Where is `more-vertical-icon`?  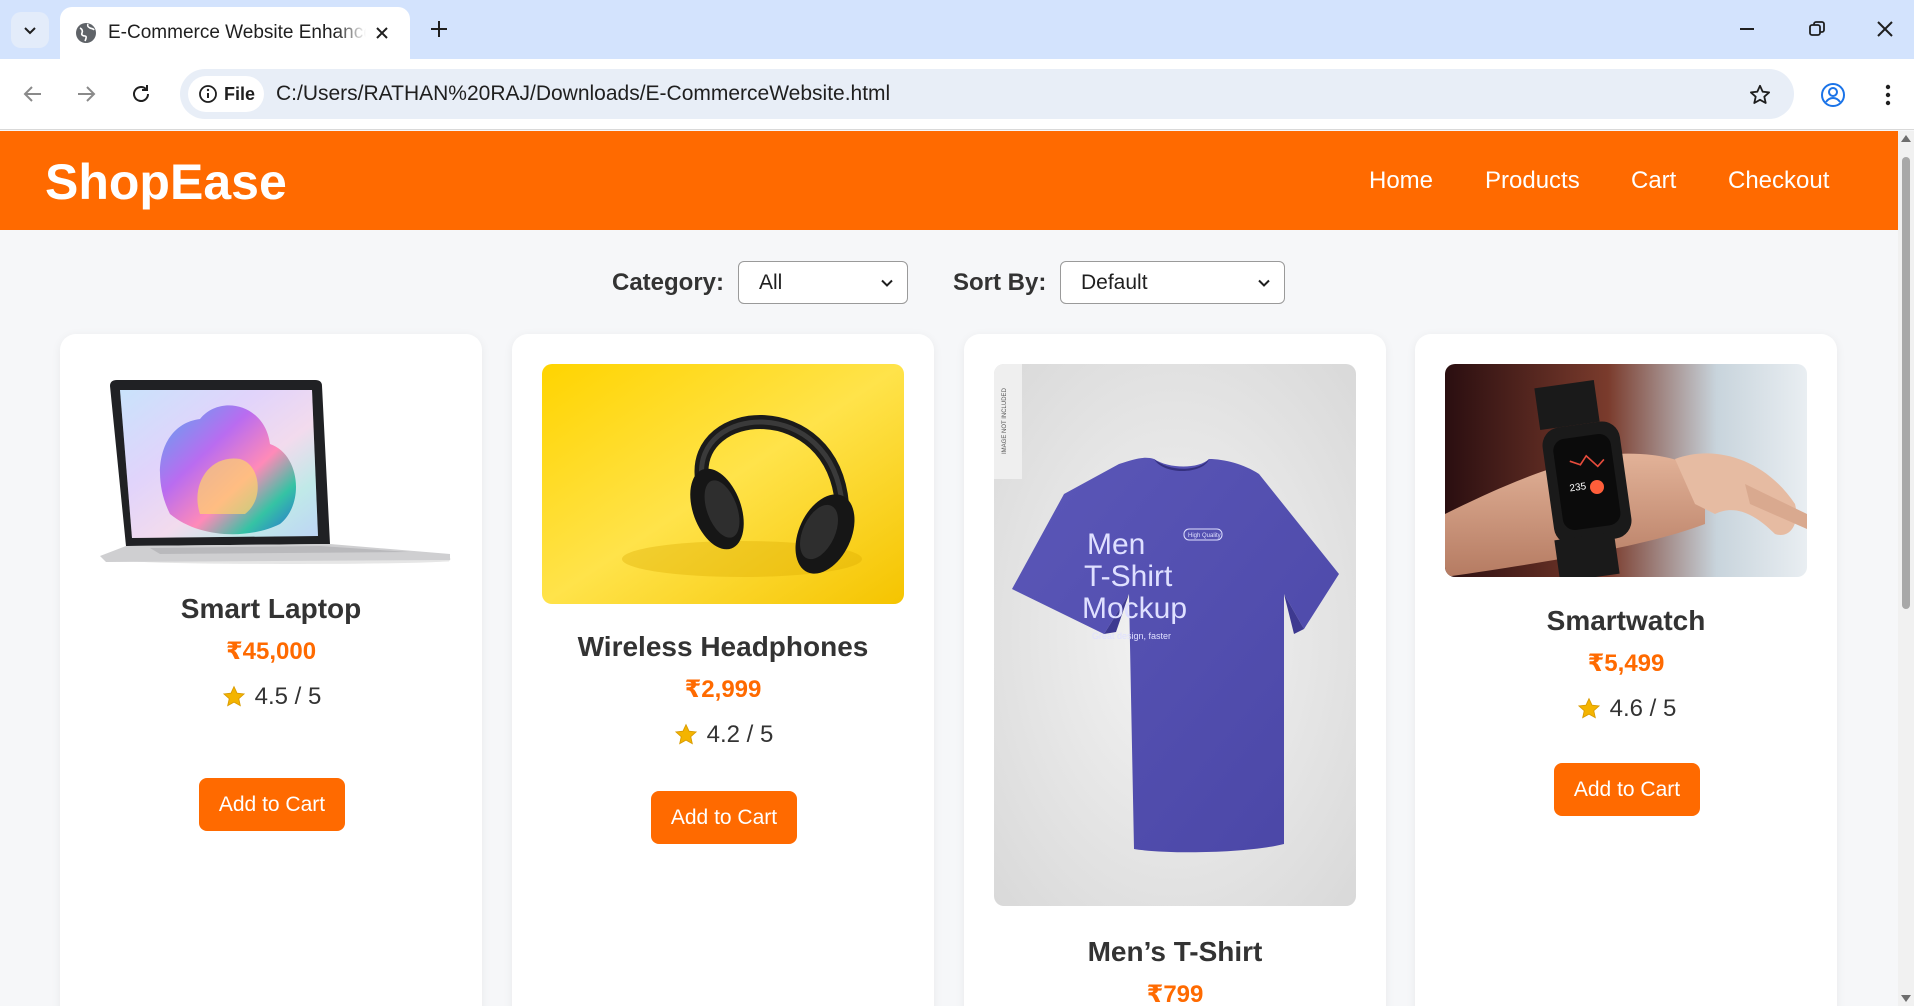
more-vertical-icon is located at coordinates (1888, 95).